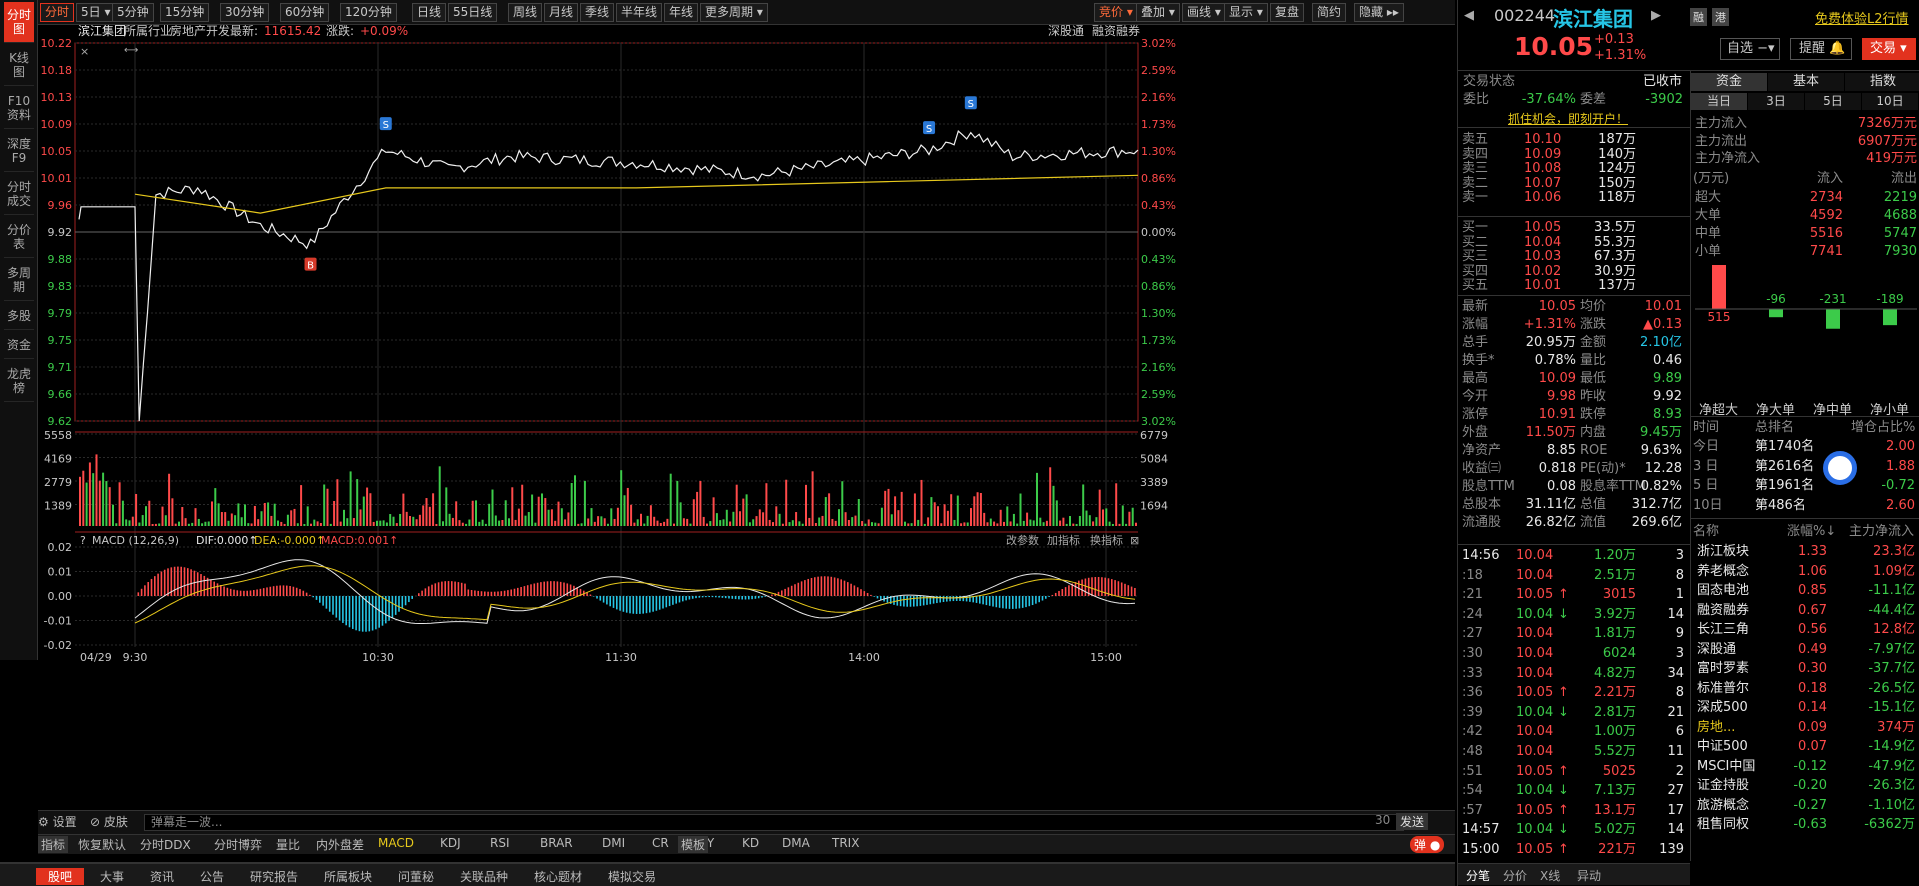 The width and height of the screenshot is (1919, 886). Describe the element at coordinates (310, 264) in the screenshot. I see `trade-marker: B` at that location.